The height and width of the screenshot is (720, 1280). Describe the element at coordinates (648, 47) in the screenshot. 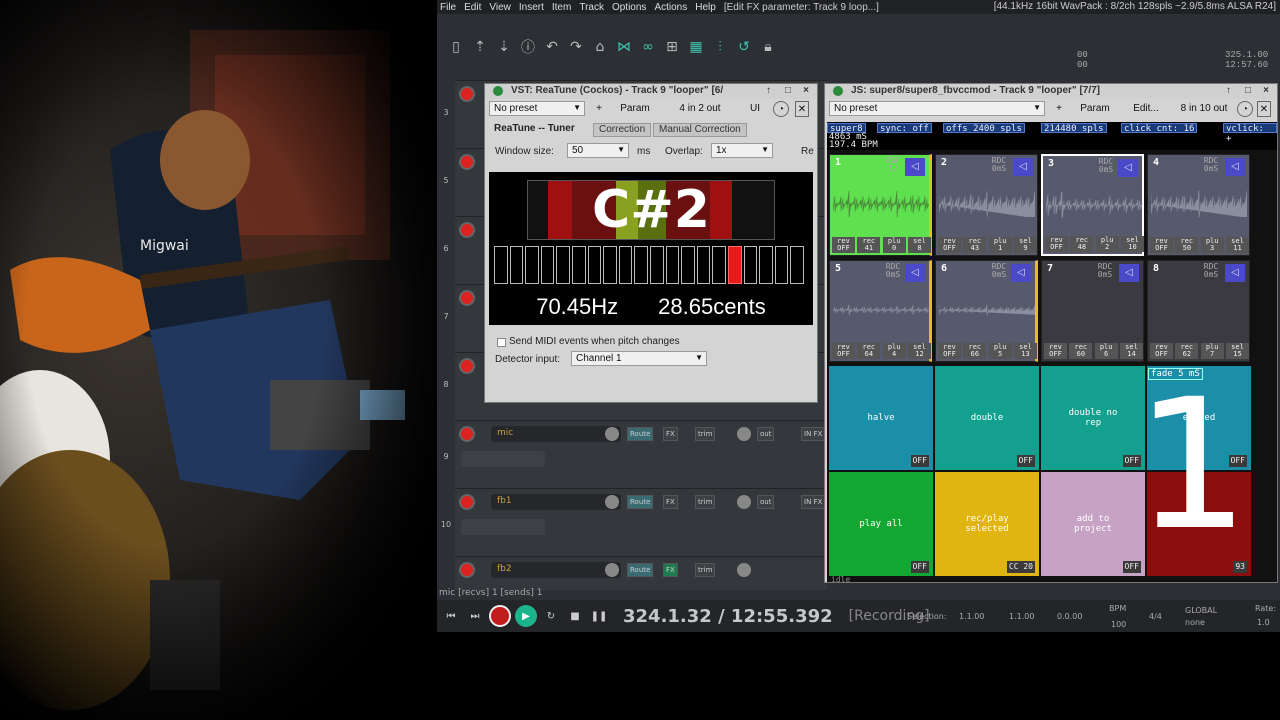

I see `item-grouping-icon: ∞` at that location.